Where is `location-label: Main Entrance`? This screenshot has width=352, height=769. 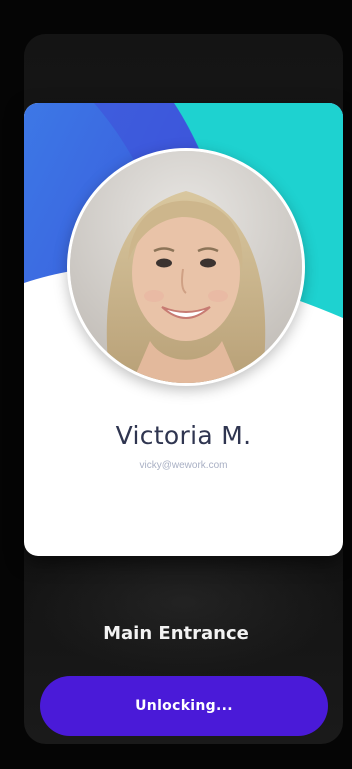
location-label: Main Entrance is located at coordinates (176, 633).